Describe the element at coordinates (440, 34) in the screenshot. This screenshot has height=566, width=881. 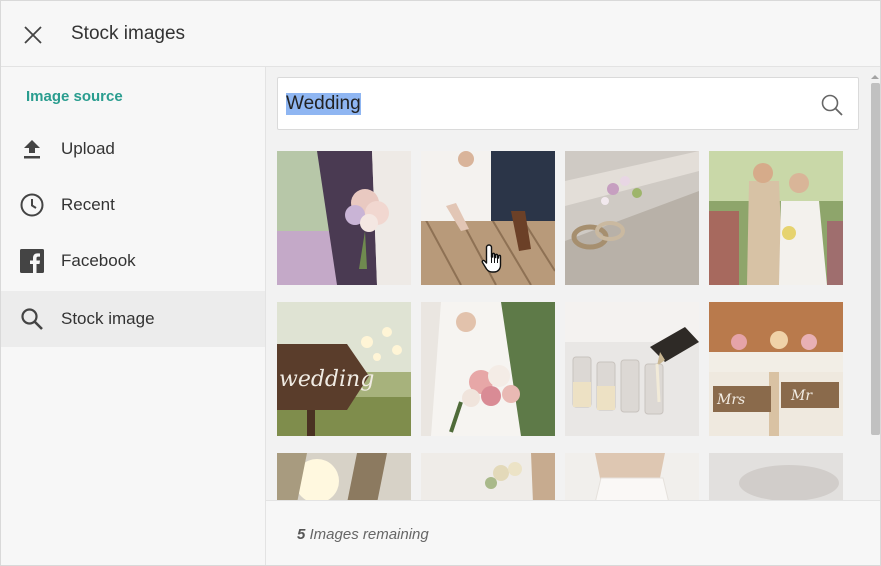
I see `dialog-header: Stock images` at that location.